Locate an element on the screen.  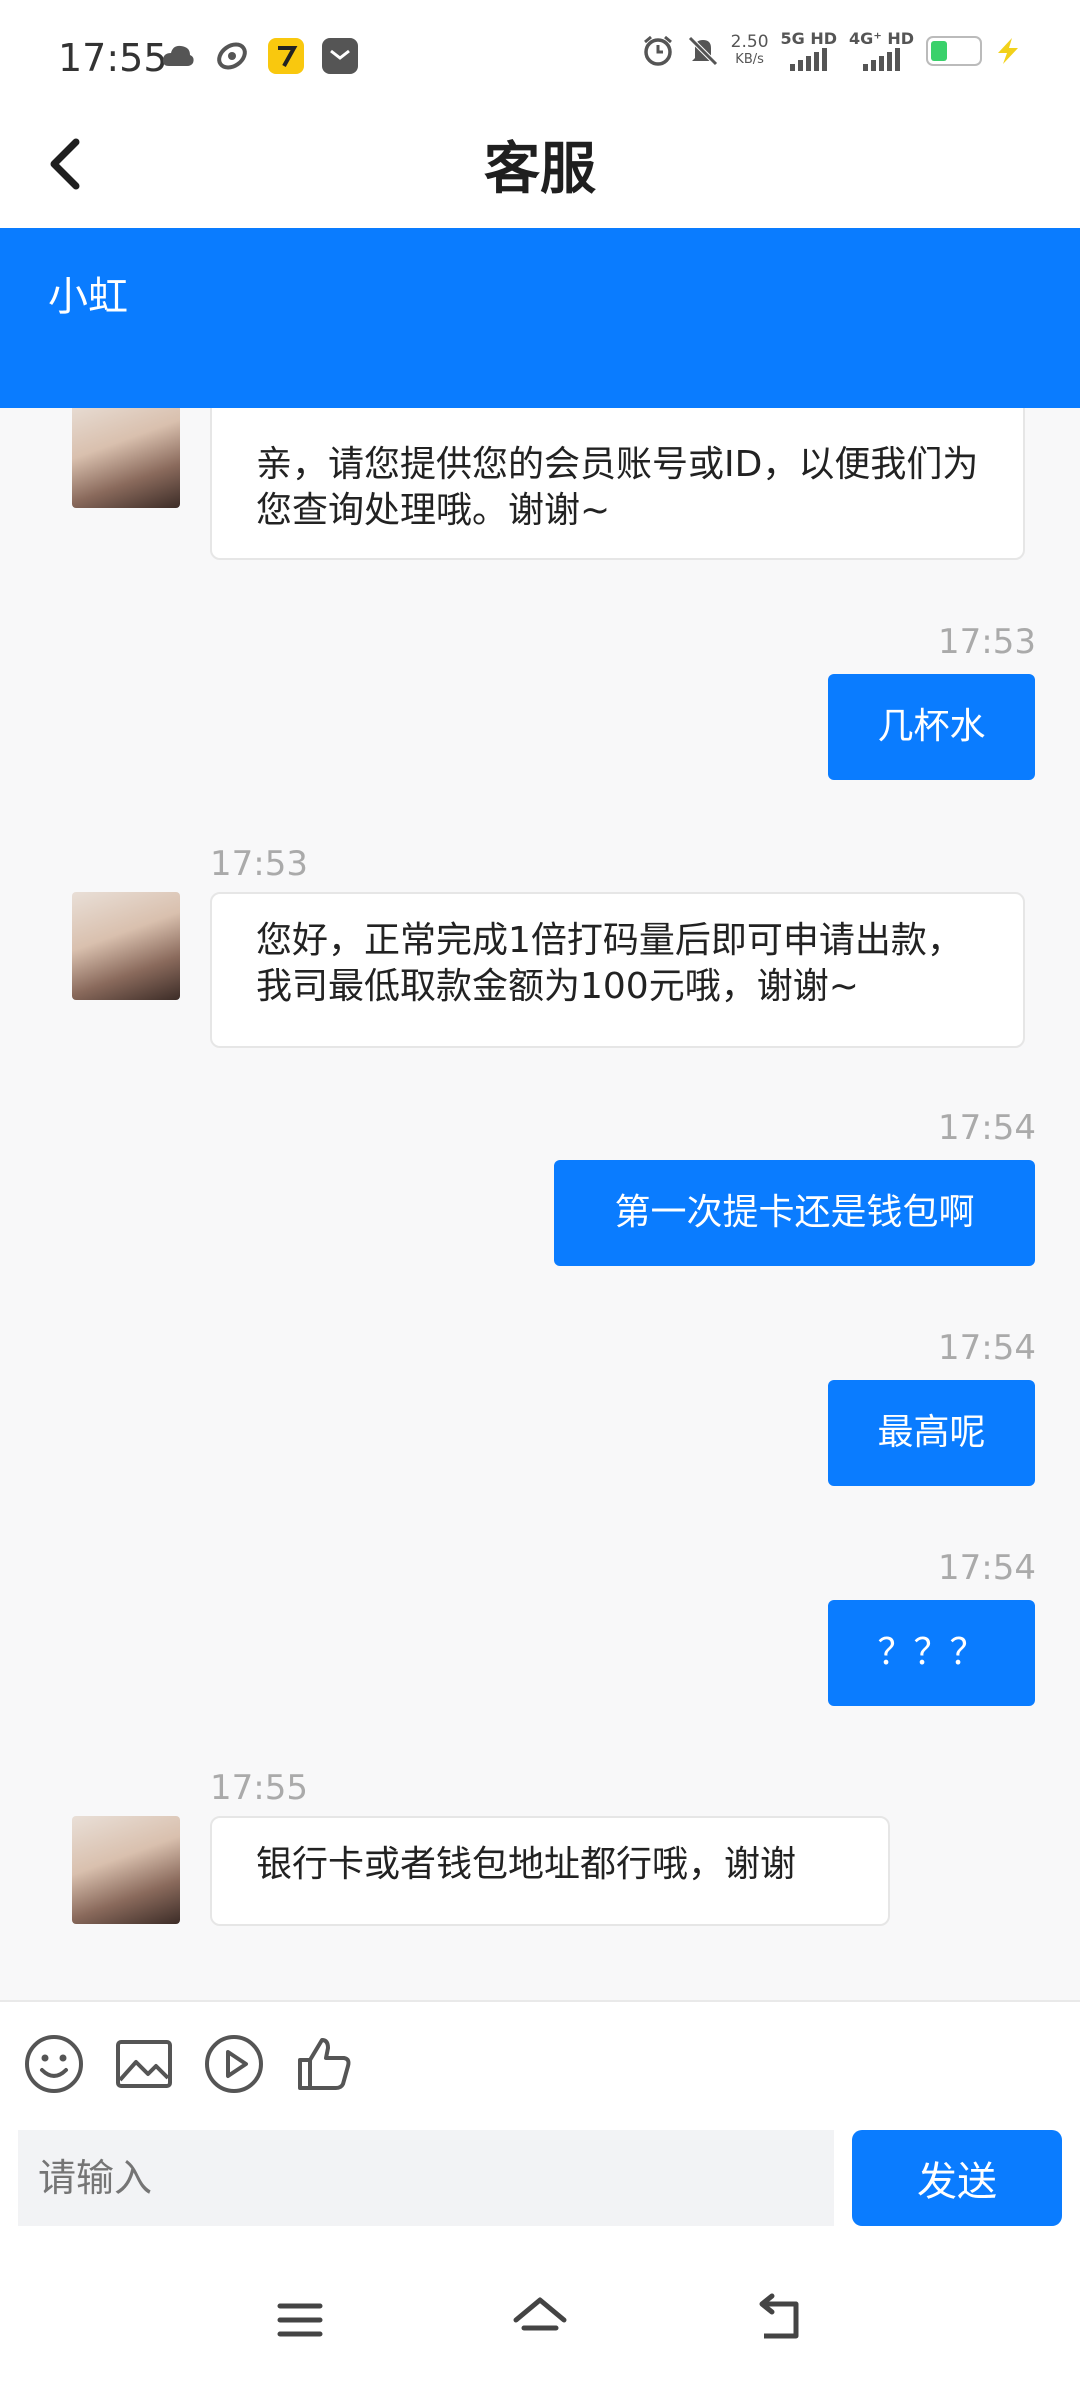
header: 客服 is located at coordinates (540, 169).